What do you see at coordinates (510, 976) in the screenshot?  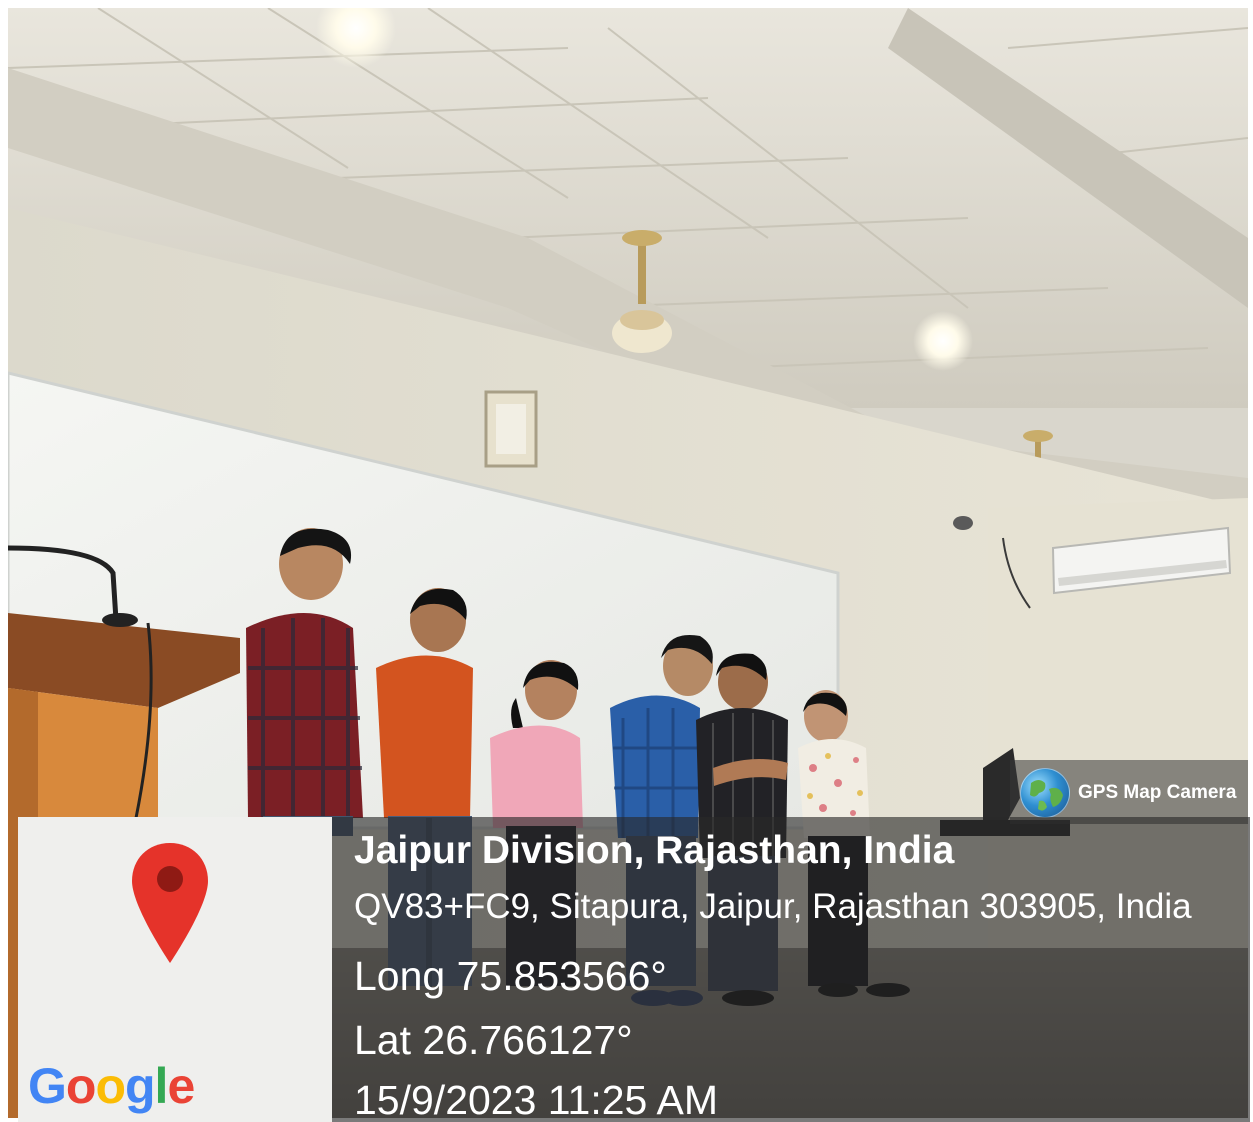 I see `longitude-readout: Long 75.853566°` at bounding box center [510, 976].